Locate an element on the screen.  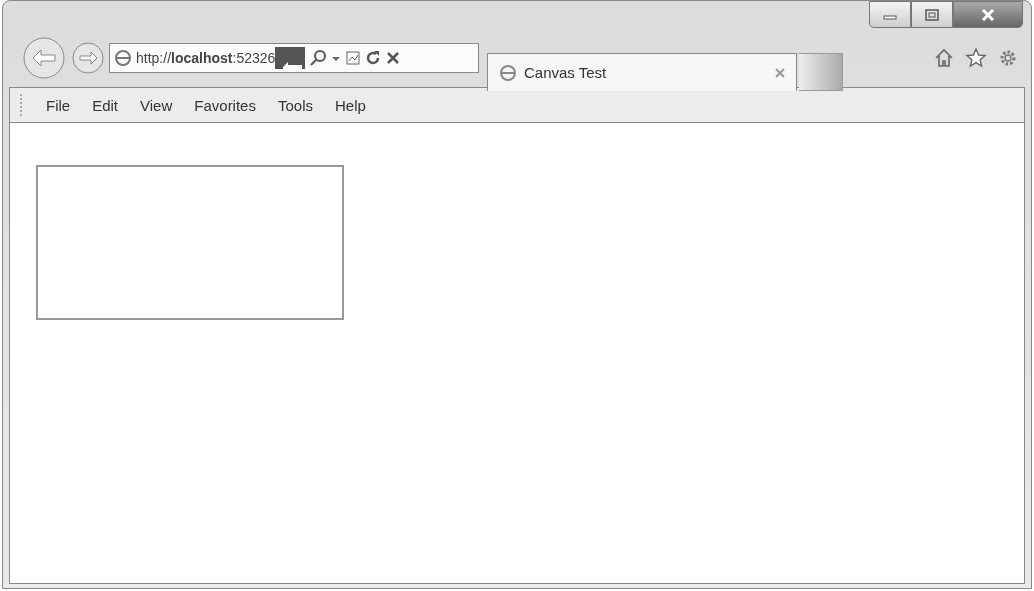
search-icon is located at coordinates (318, 58).